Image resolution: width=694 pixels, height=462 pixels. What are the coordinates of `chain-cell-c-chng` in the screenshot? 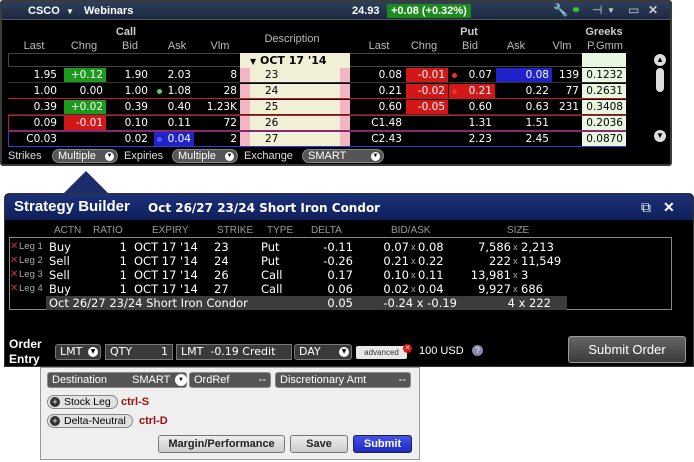 It's located at (85, 139).